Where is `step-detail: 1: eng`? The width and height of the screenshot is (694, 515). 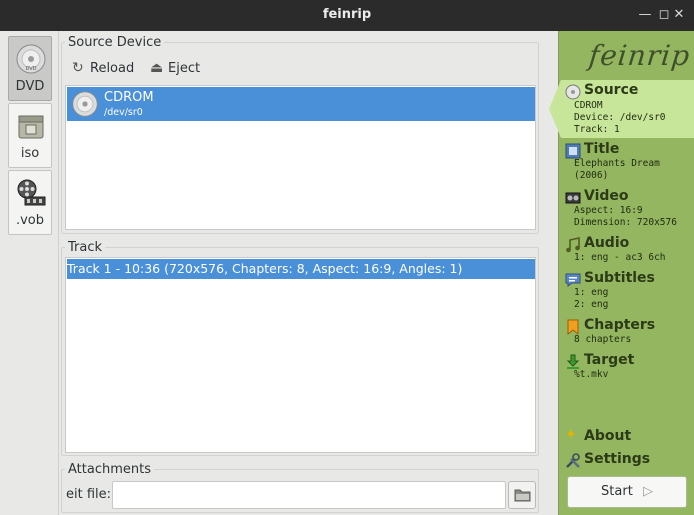 step-detail: 1: eng is located at coordinates (591, 292).